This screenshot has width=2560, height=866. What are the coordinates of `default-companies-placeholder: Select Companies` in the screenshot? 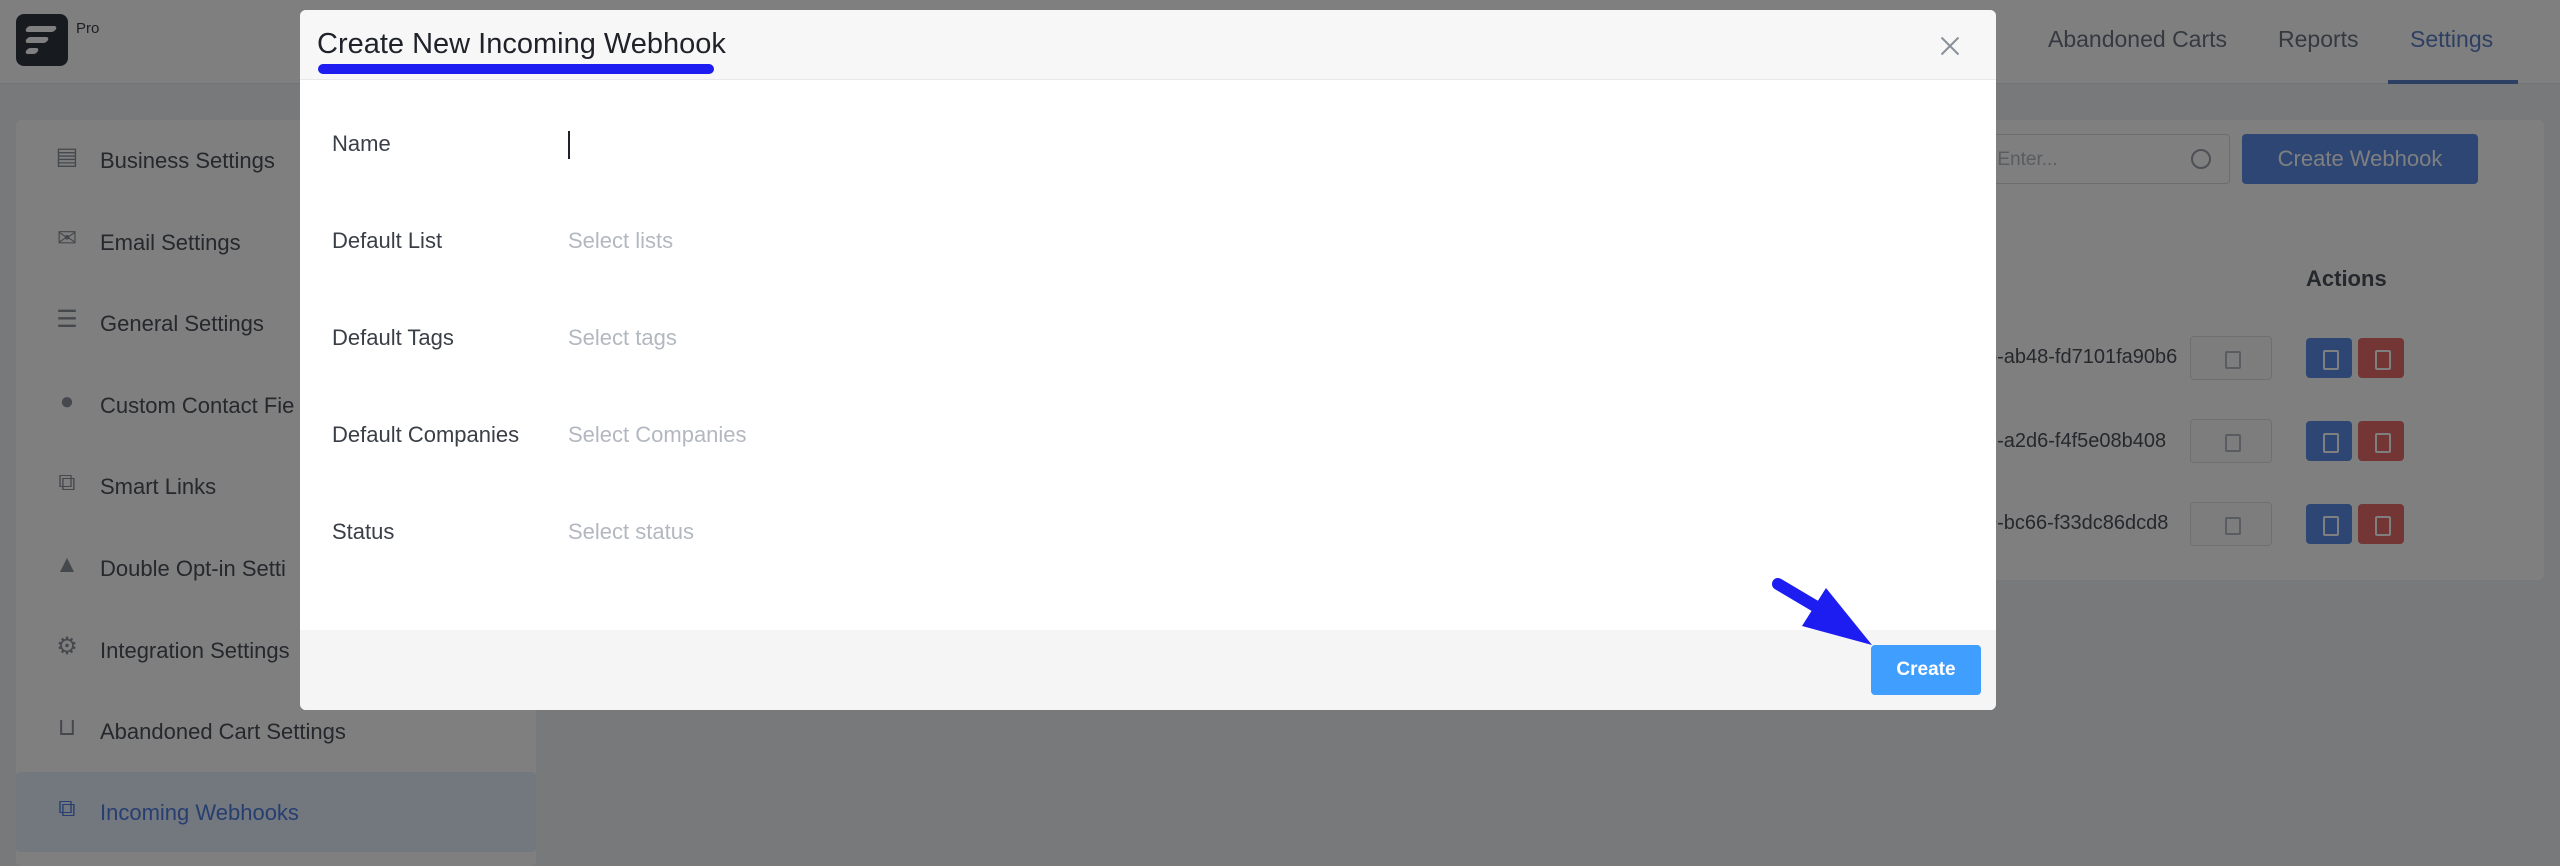 It's located at (657, 434).